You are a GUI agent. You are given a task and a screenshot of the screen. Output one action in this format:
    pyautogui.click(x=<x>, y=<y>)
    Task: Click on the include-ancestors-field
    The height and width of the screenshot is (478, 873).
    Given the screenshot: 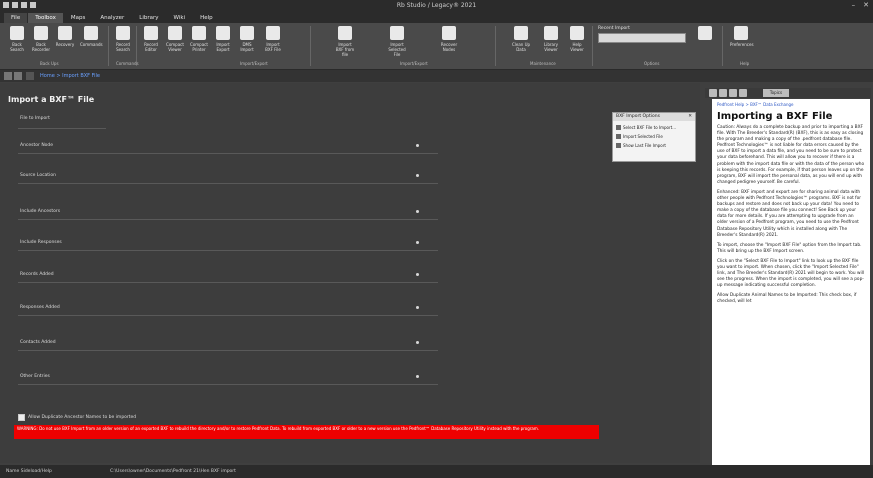 What is the action you would take?
    pyautogui.click(x=228, y=219)
    